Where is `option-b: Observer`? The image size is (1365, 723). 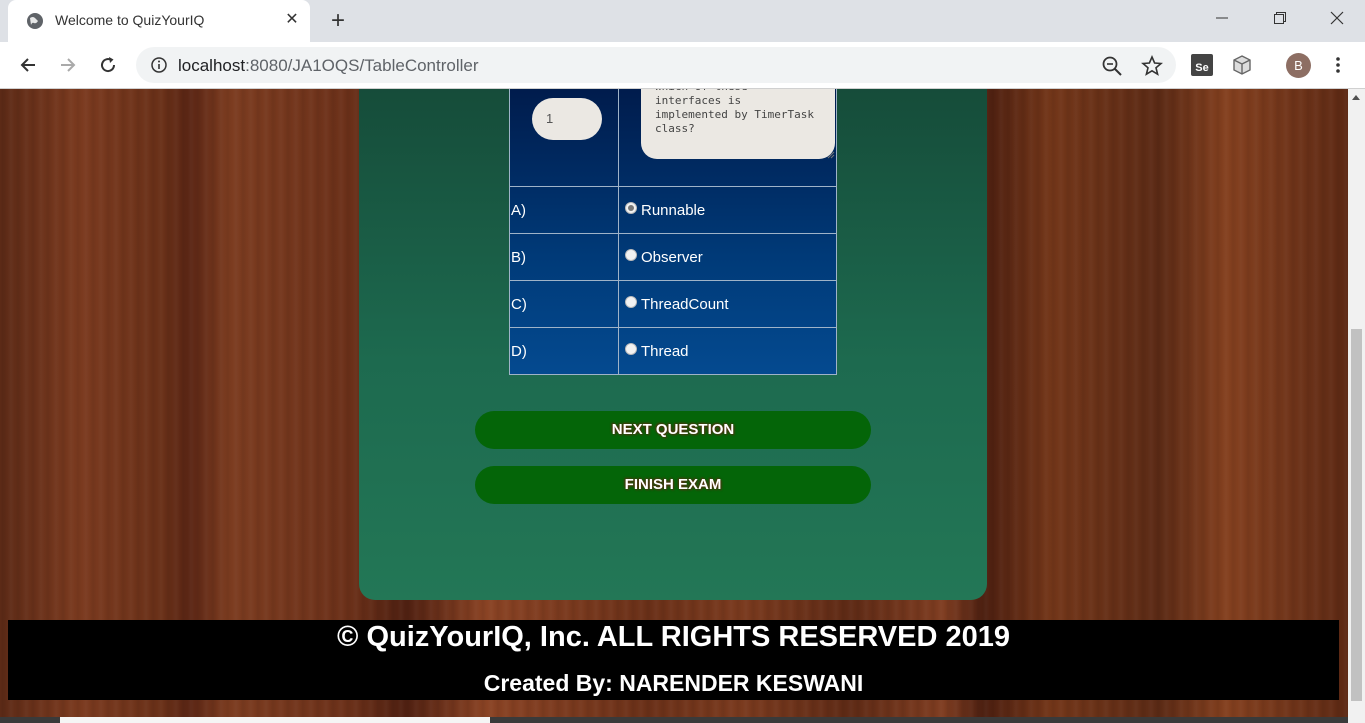 option-b: Observer is located at coordinates (727, 257).